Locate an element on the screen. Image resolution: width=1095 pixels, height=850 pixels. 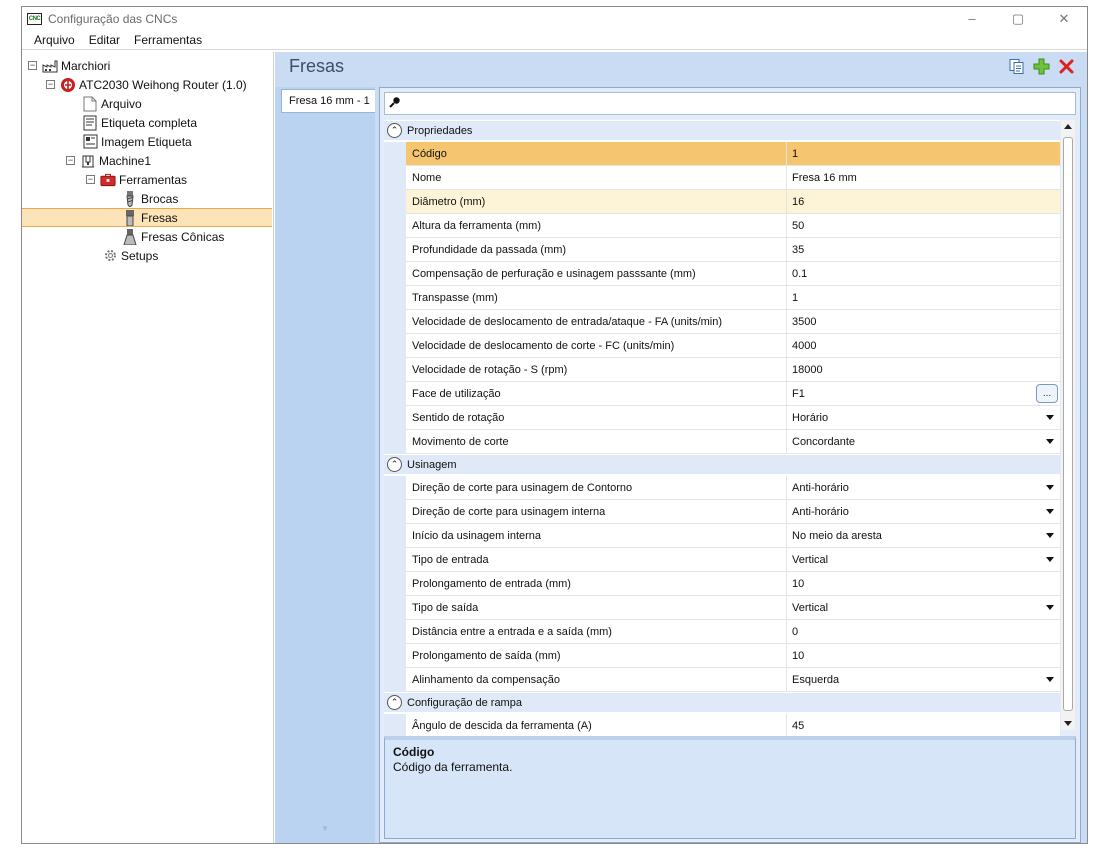
property-row: Tipo de saída Vertical is located at coordinates (722, 608).